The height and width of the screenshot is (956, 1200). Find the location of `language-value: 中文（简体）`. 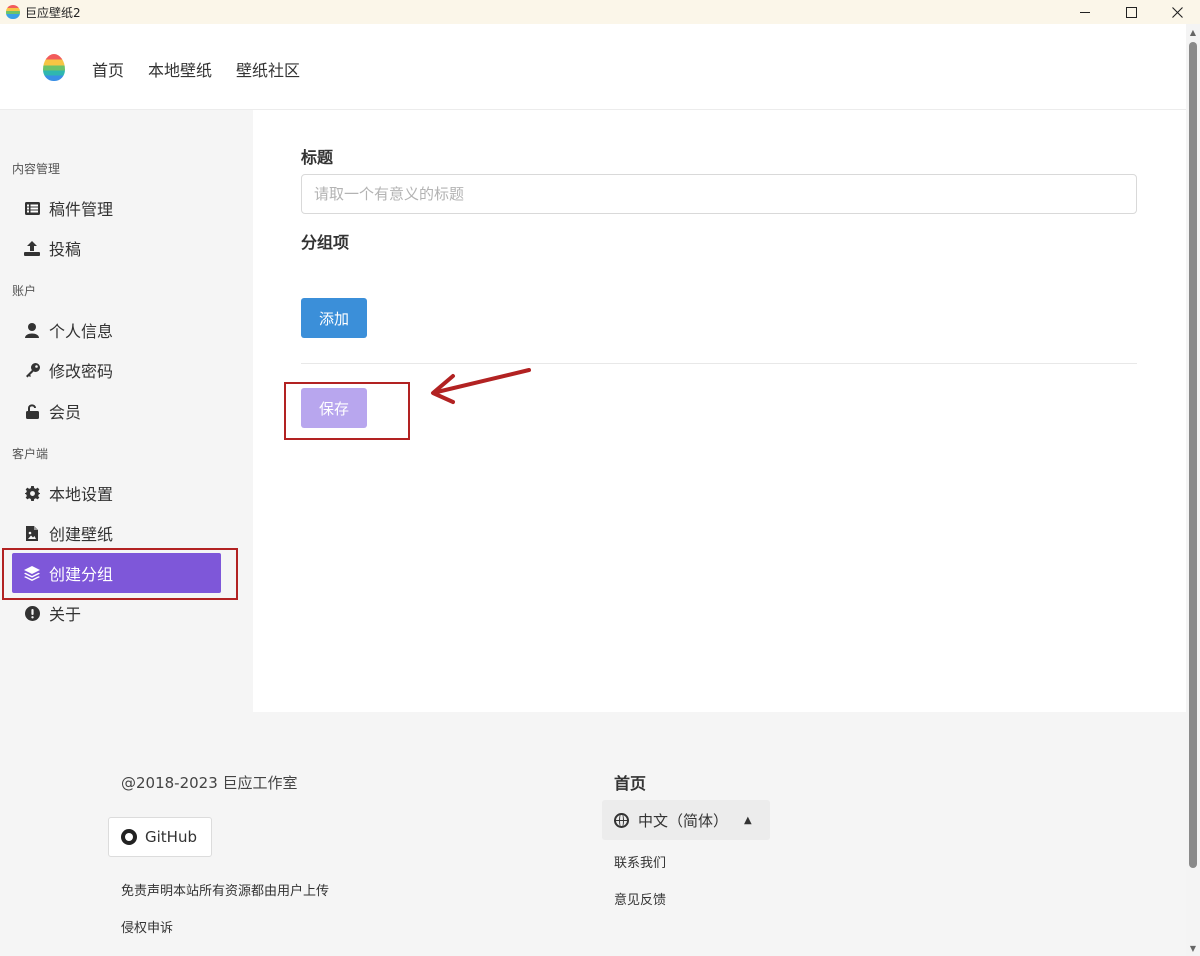

language-value: 中文（简体） is located at coordinates (683, 820).